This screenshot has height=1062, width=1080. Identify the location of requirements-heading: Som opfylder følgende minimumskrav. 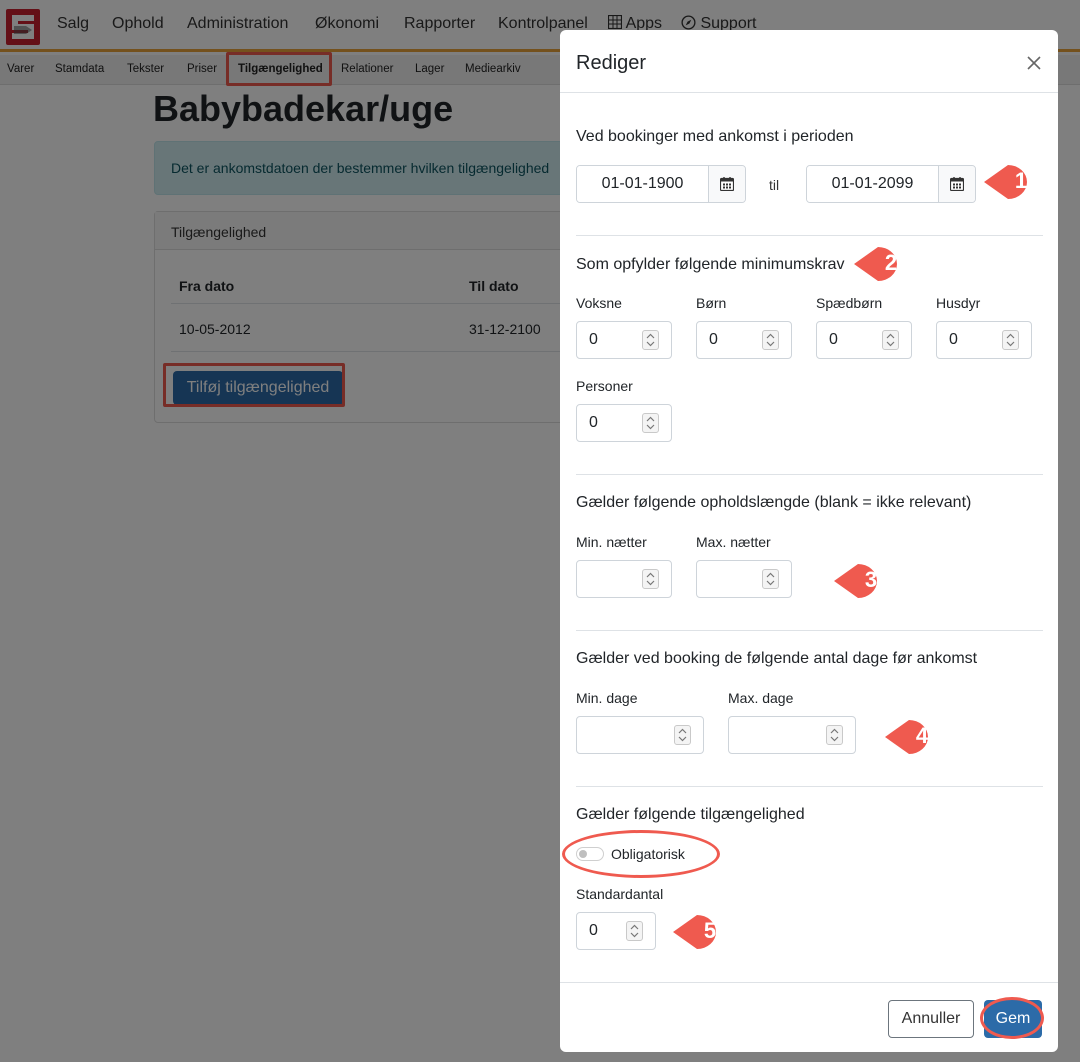
(710, 264).